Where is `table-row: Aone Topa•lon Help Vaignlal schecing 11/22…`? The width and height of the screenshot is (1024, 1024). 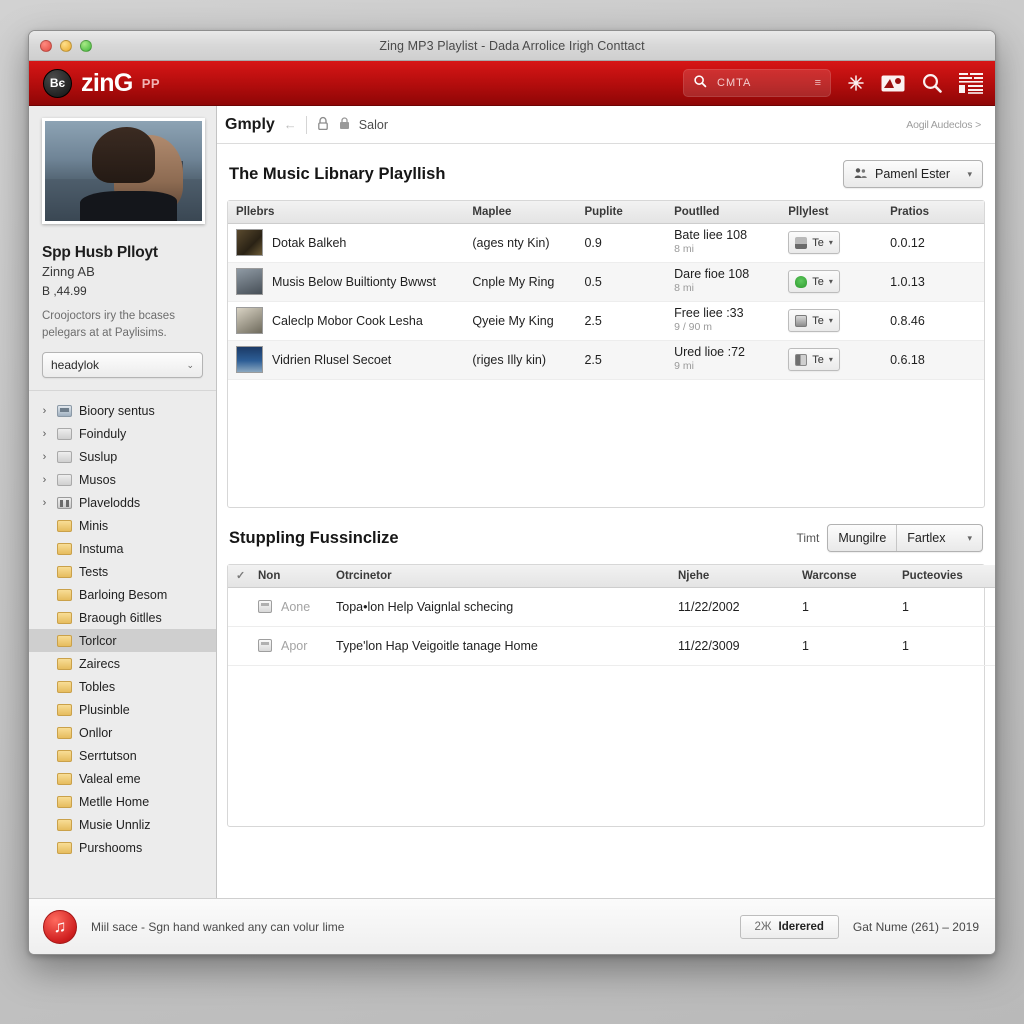 table-row: Aone Topa•lon Help Vaignlal schecing 11/22… is located at coordinates (611, 607).